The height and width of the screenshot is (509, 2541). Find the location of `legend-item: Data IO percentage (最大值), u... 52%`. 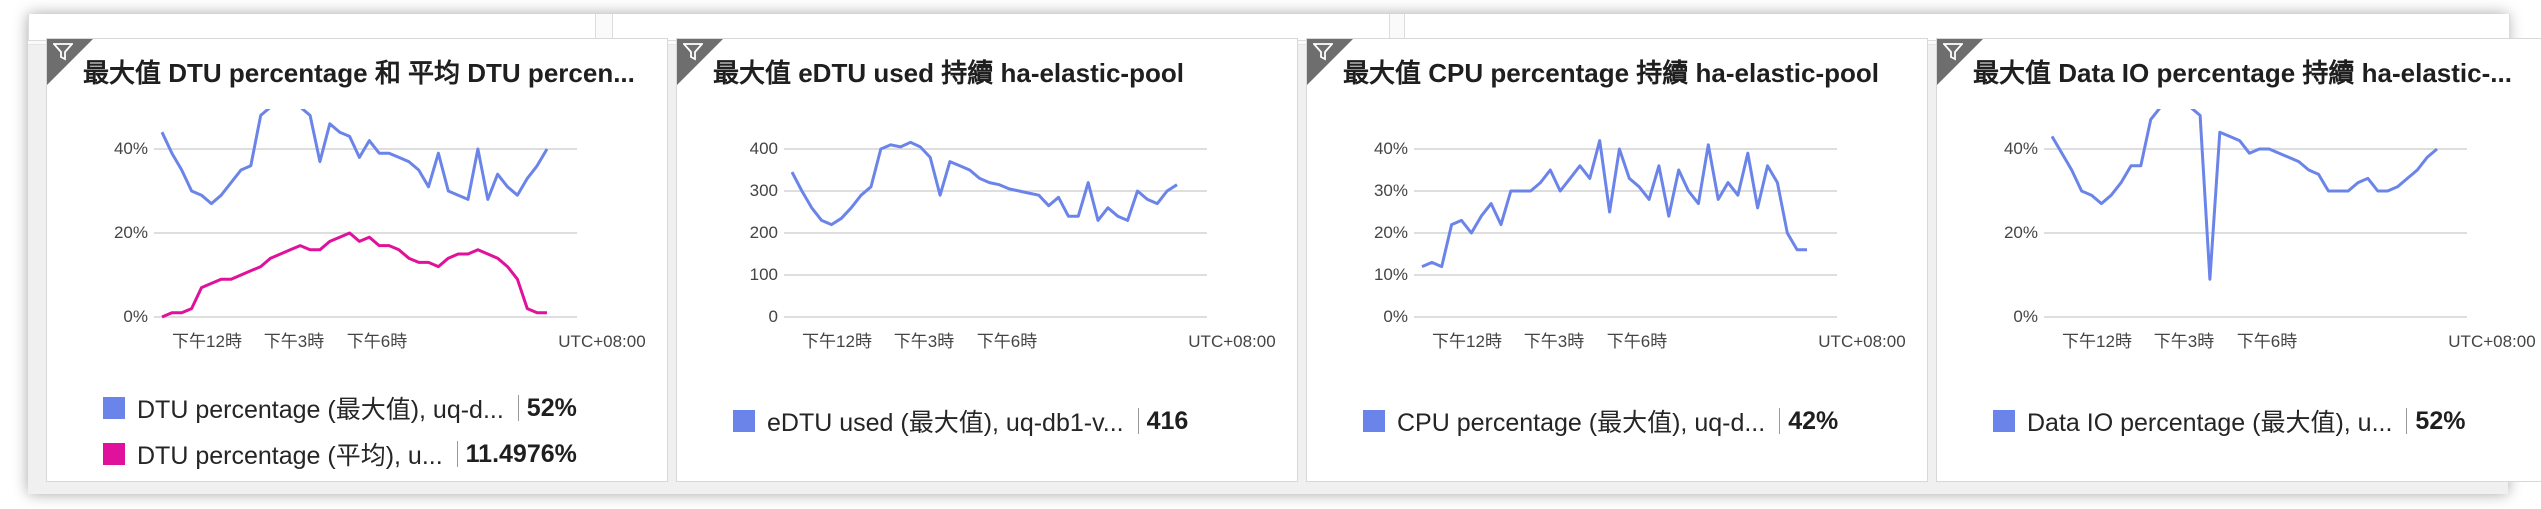

legend-item: Data IO percentage (最大值), u... 52% is located at coordinates (2229, 421).